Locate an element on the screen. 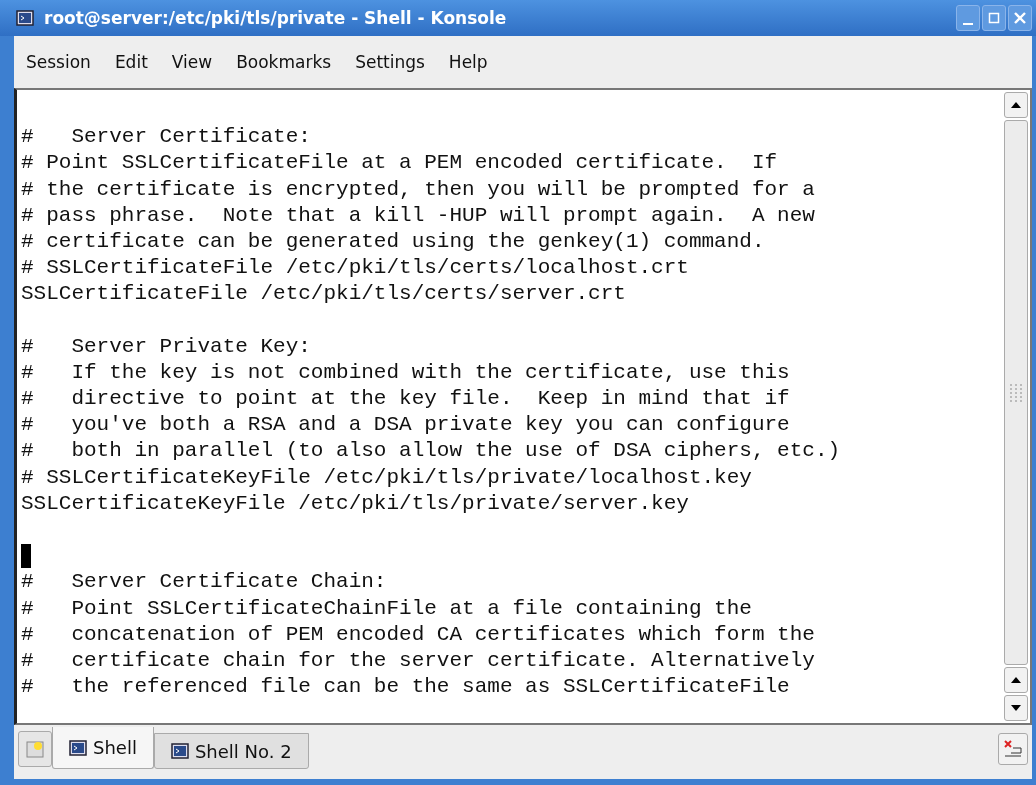 The image size is (1036, 785). terminal-line: SSLCertificateKeyFile /etc/pki/tls/private/server.key is located at coordinates (355, 503).